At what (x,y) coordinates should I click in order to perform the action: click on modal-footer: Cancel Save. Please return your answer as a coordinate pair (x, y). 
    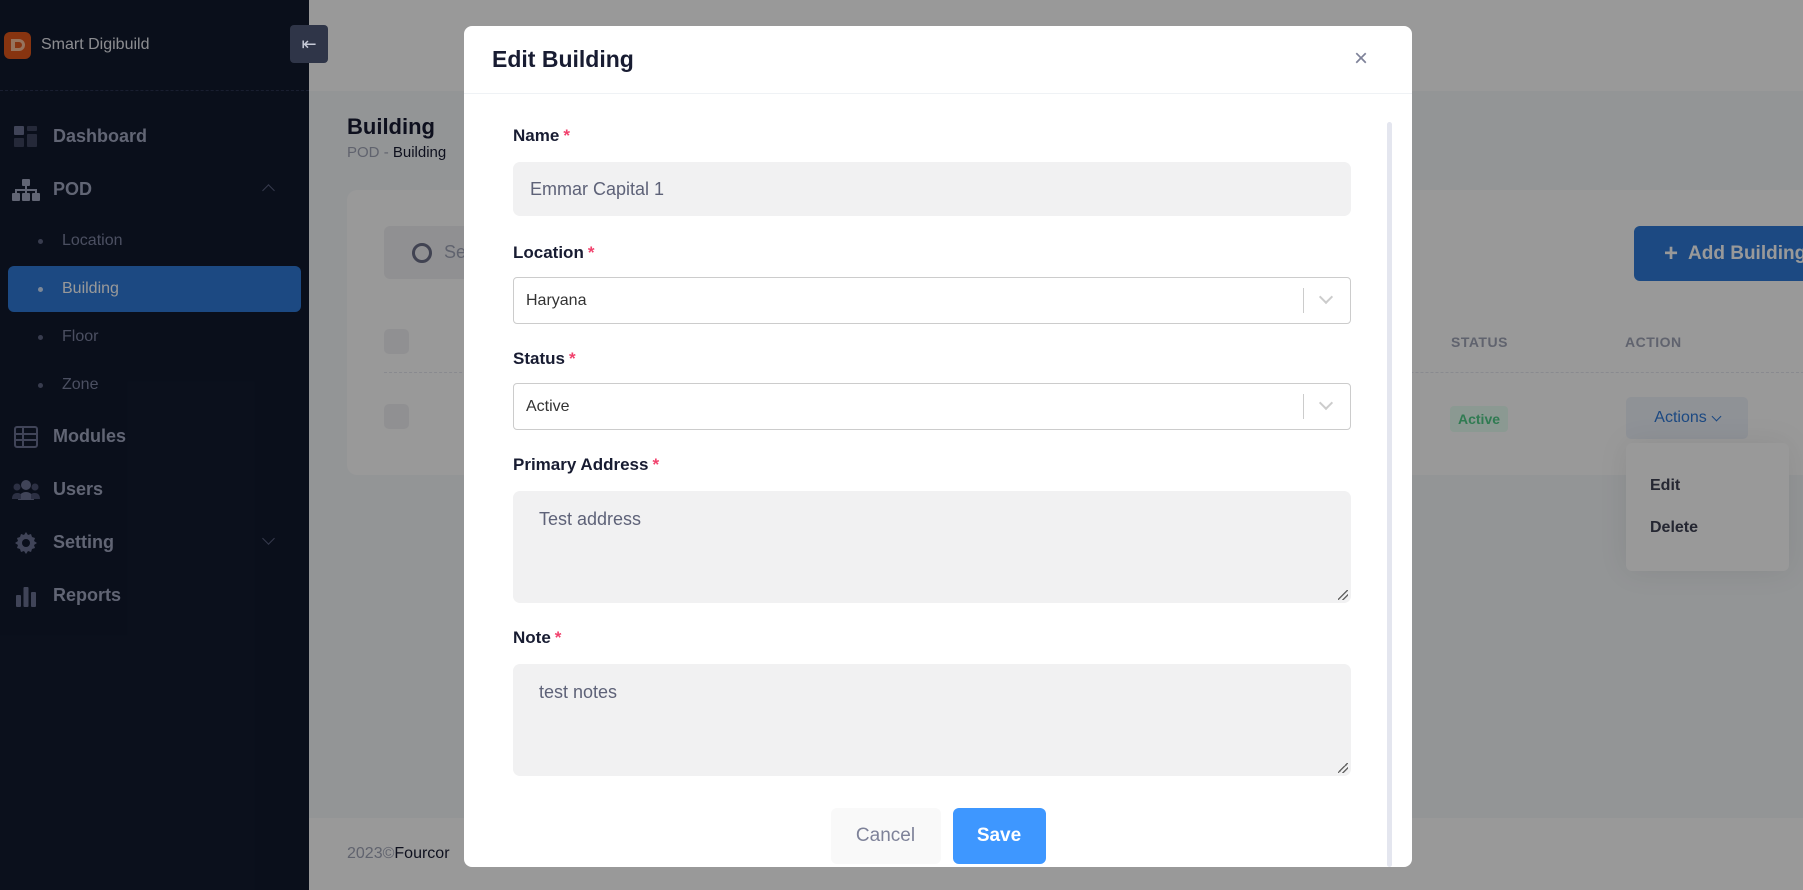
    Looking at the image, I should click on (938, 836).